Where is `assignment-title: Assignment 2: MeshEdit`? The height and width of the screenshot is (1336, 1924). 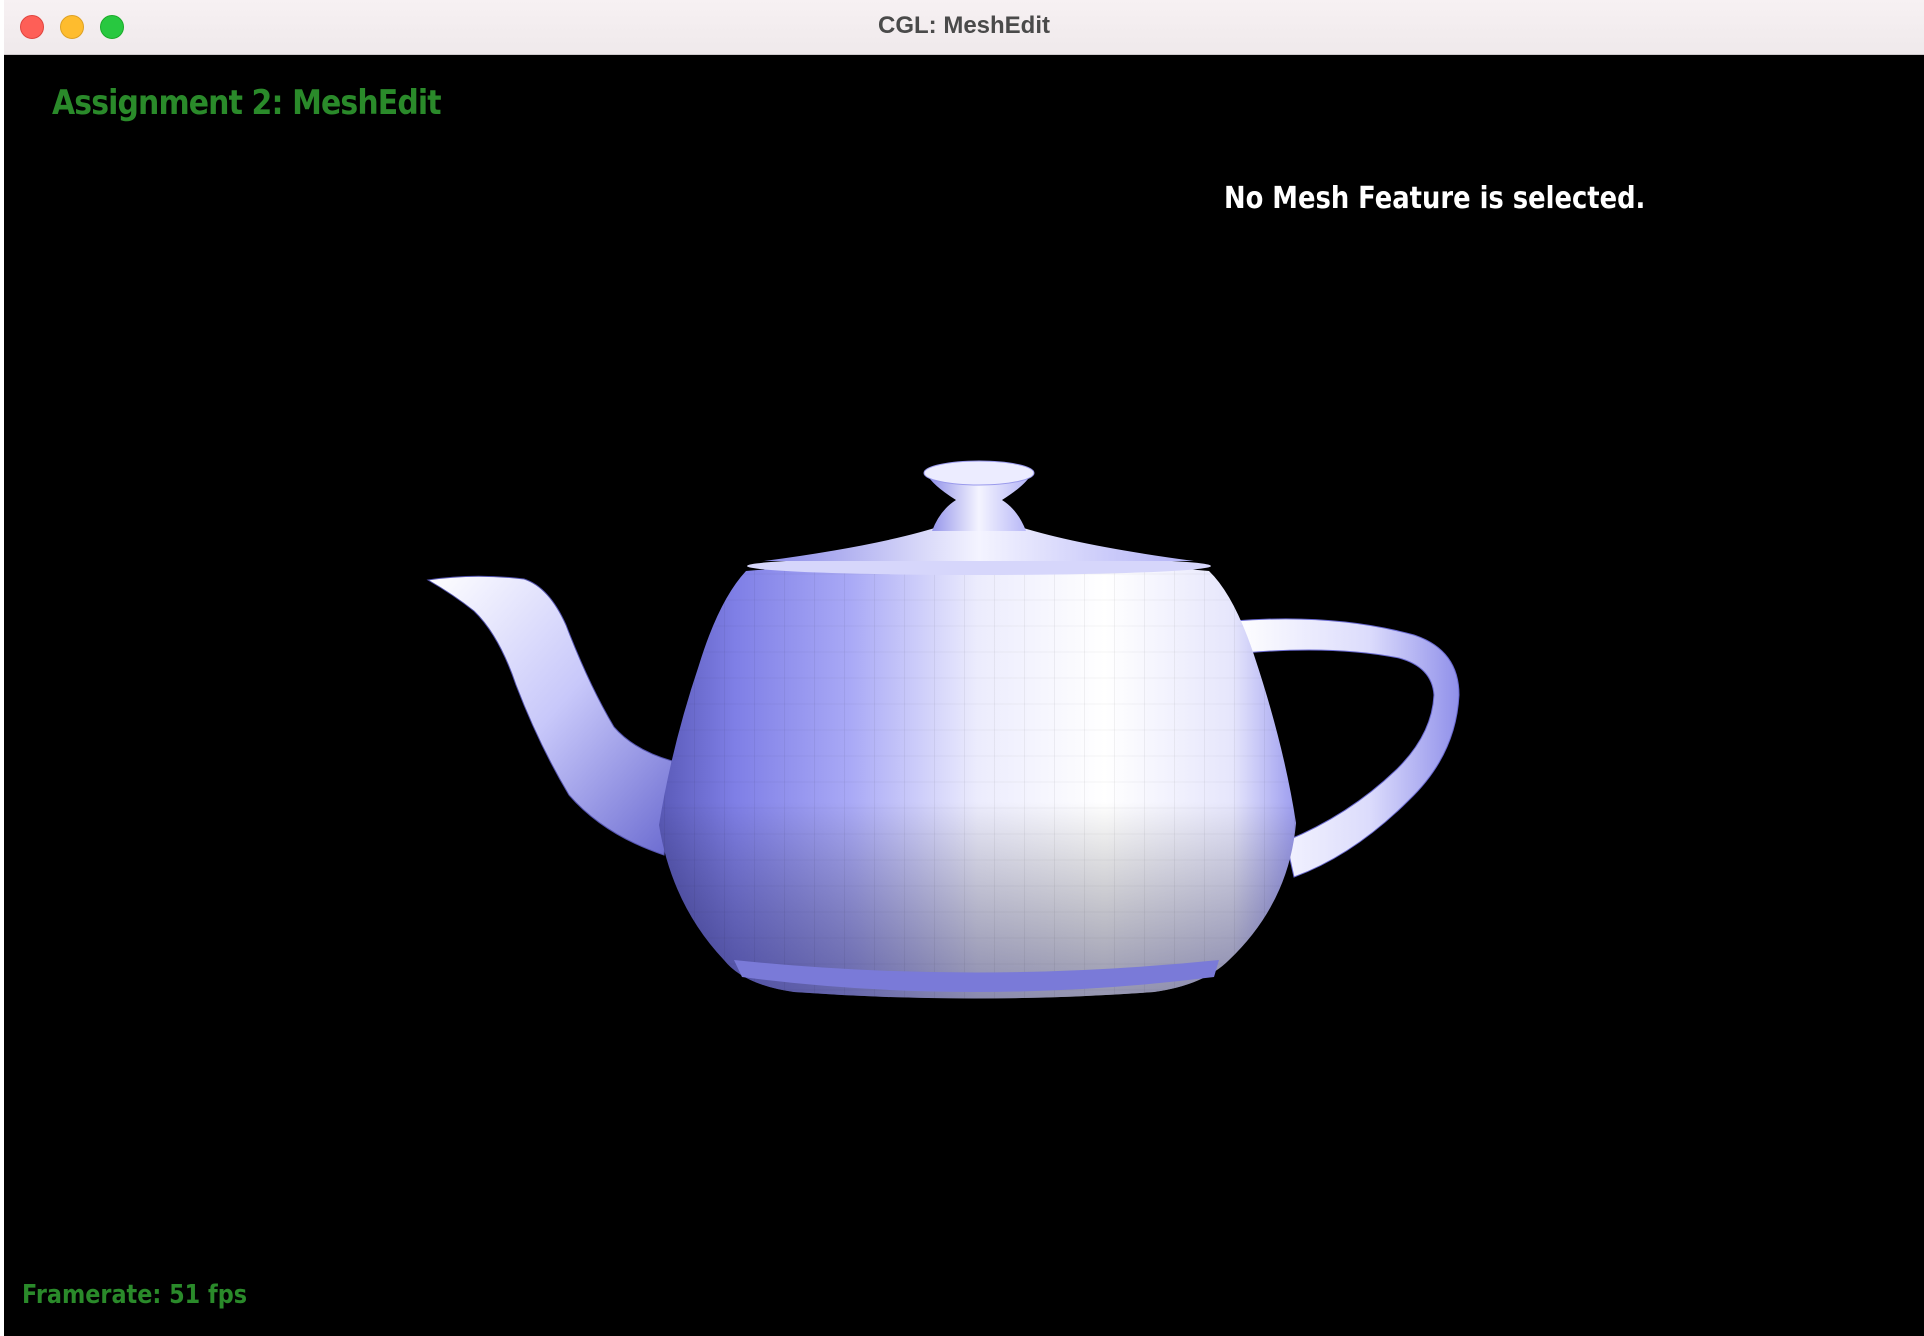 assignment-title: Assignment 2: MeshEdit is located at coordinates (247, 103).